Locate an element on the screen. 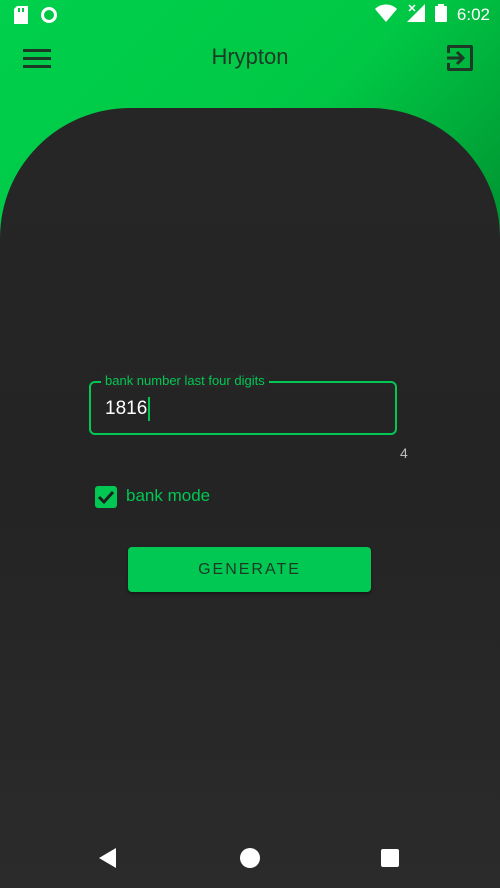 This screenshot has width=500, height=888. status-bar: 6:02 is located at coordinates (250, 16).